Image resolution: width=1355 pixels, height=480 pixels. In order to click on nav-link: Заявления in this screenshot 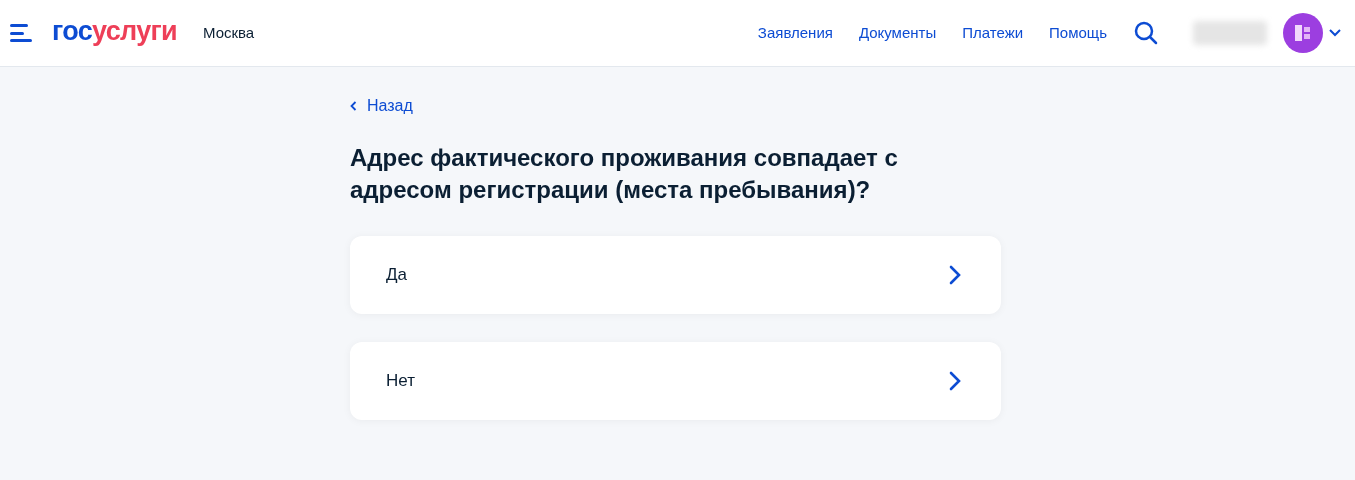, I will do `click(795, 33)`.